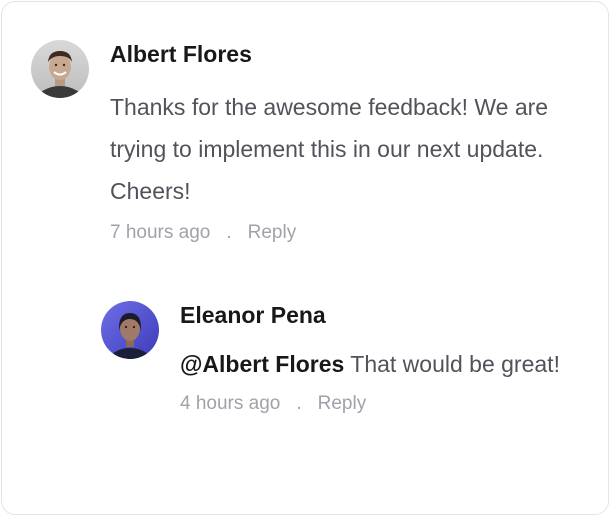  Describe the element at coordinates (350, 233) in the screenshot. I see `comment-meta: 7 hours ago . Reply` at that location.